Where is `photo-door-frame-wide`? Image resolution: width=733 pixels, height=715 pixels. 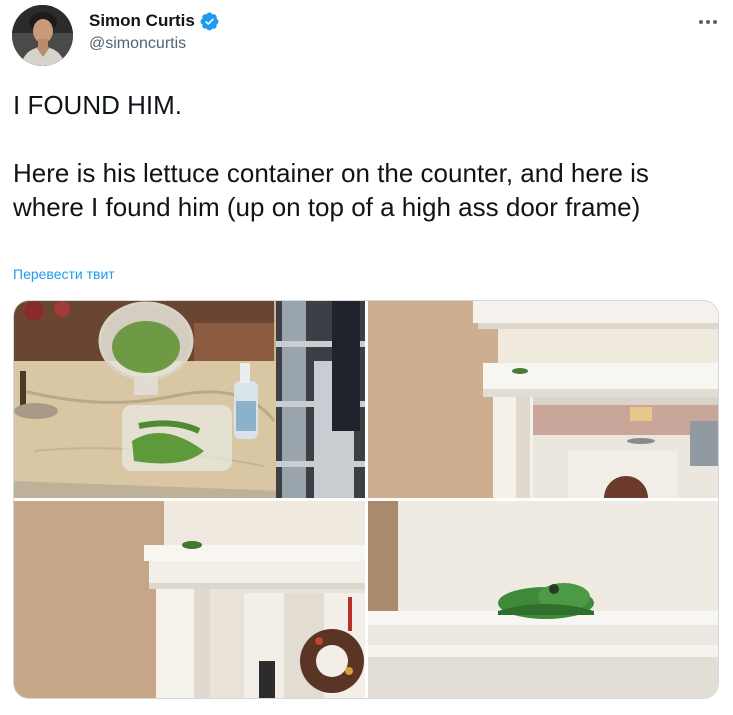 photo-door-frame-wide is located at coordinates (543, 399).